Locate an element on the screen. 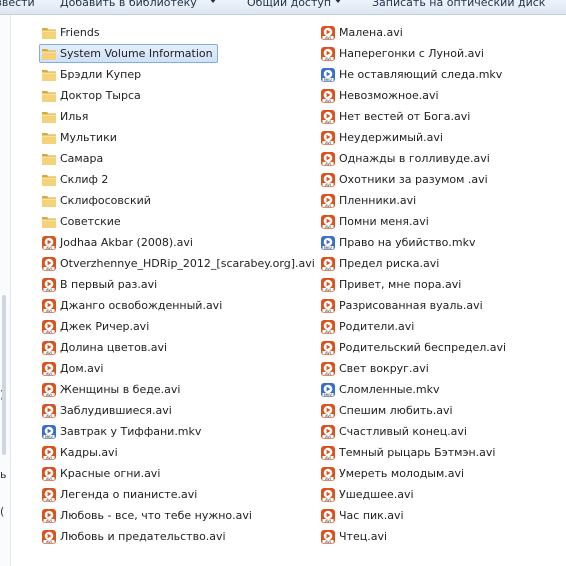 This screenshot has height=566, width=566. item-label: Малена.avi is located at coordinates (371, 32).